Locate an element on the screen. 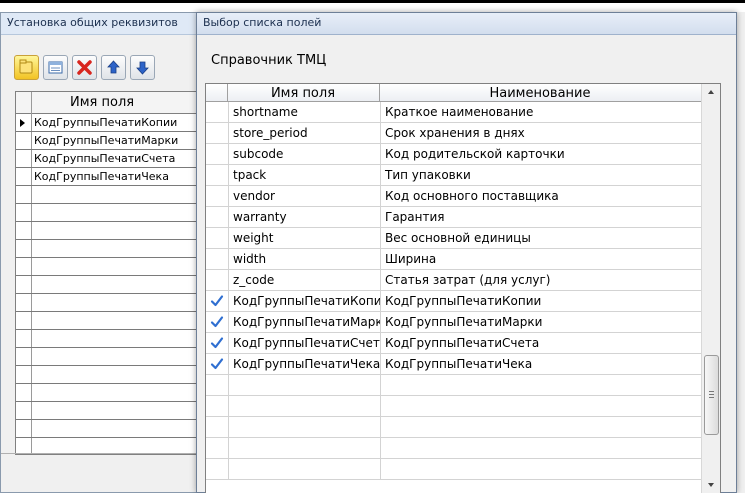  scroll-up-icon is located at coordinates (711, 92).